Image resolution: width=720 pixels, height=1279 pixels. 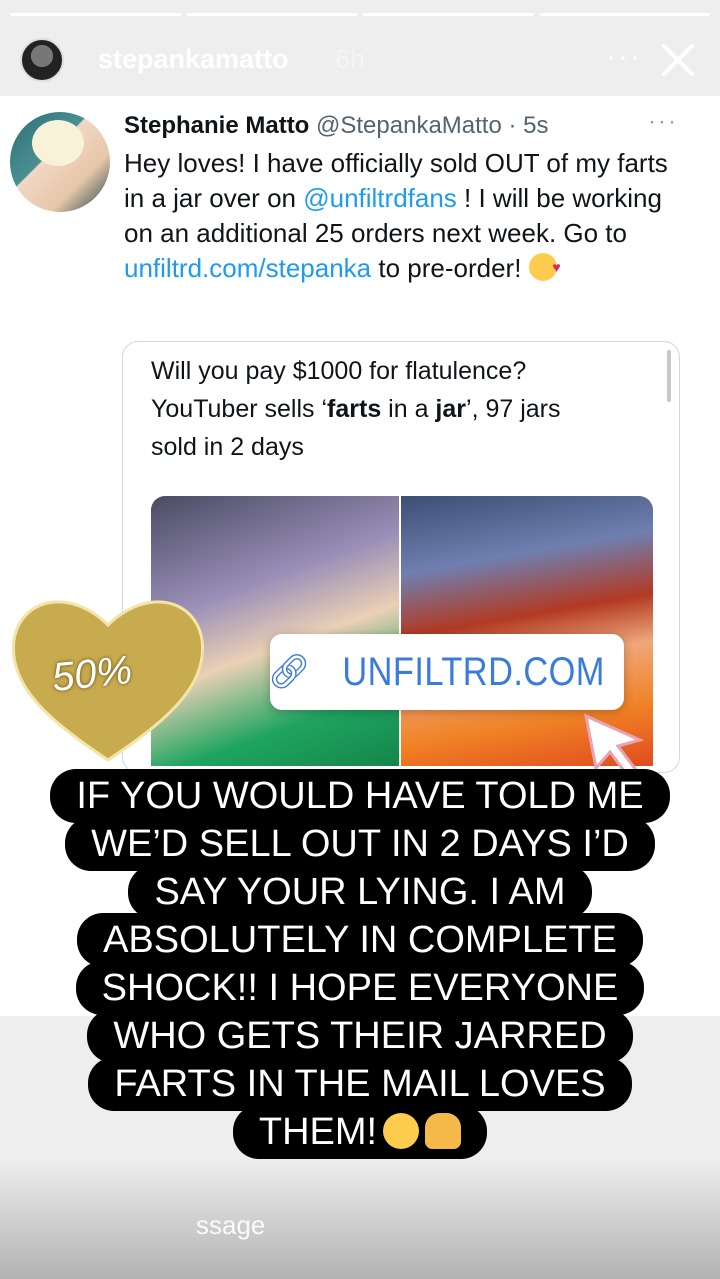 I want to click on link-sticker: 🔗︎ UNFILTRD.COM, so click(x=445, y=672).